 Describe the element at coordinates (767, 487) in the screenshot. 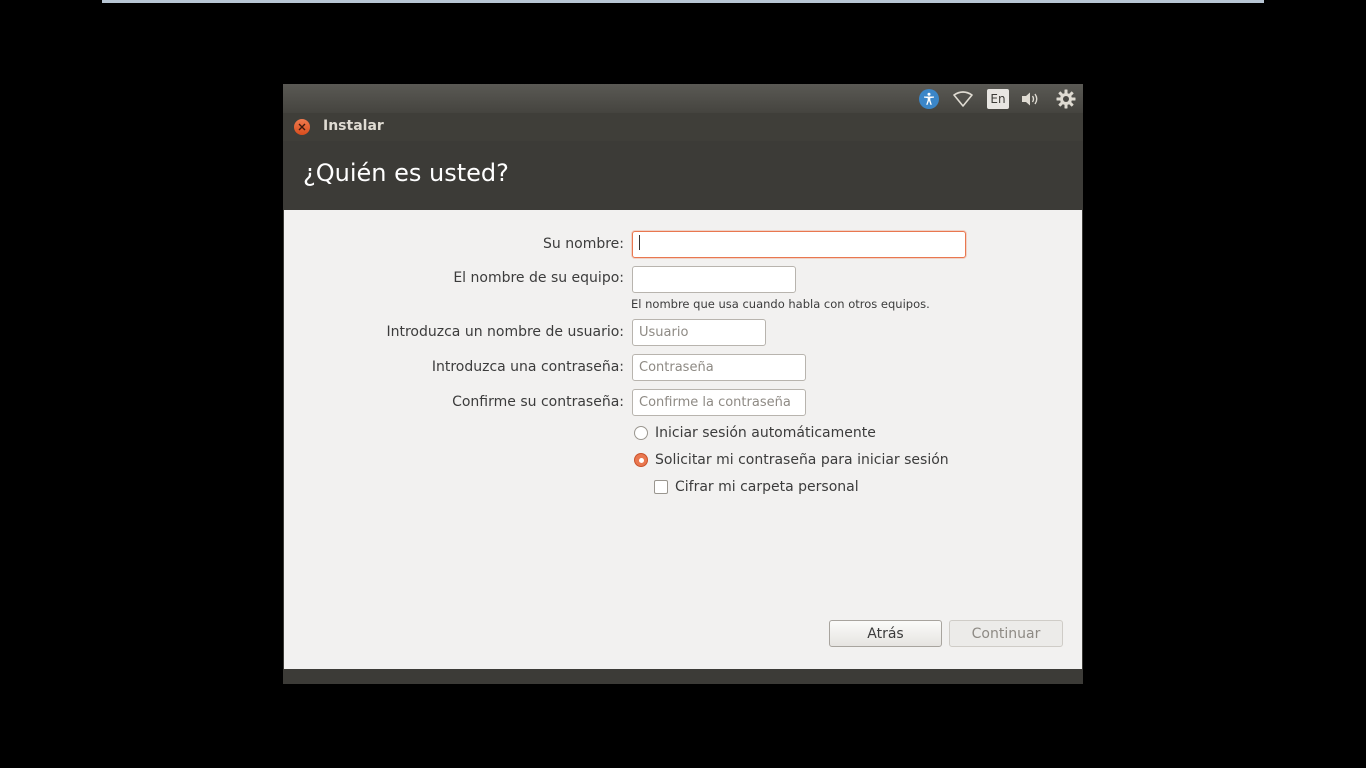

I see `encrypt-home-label: Cifrar mi carpeta personal` at that location.